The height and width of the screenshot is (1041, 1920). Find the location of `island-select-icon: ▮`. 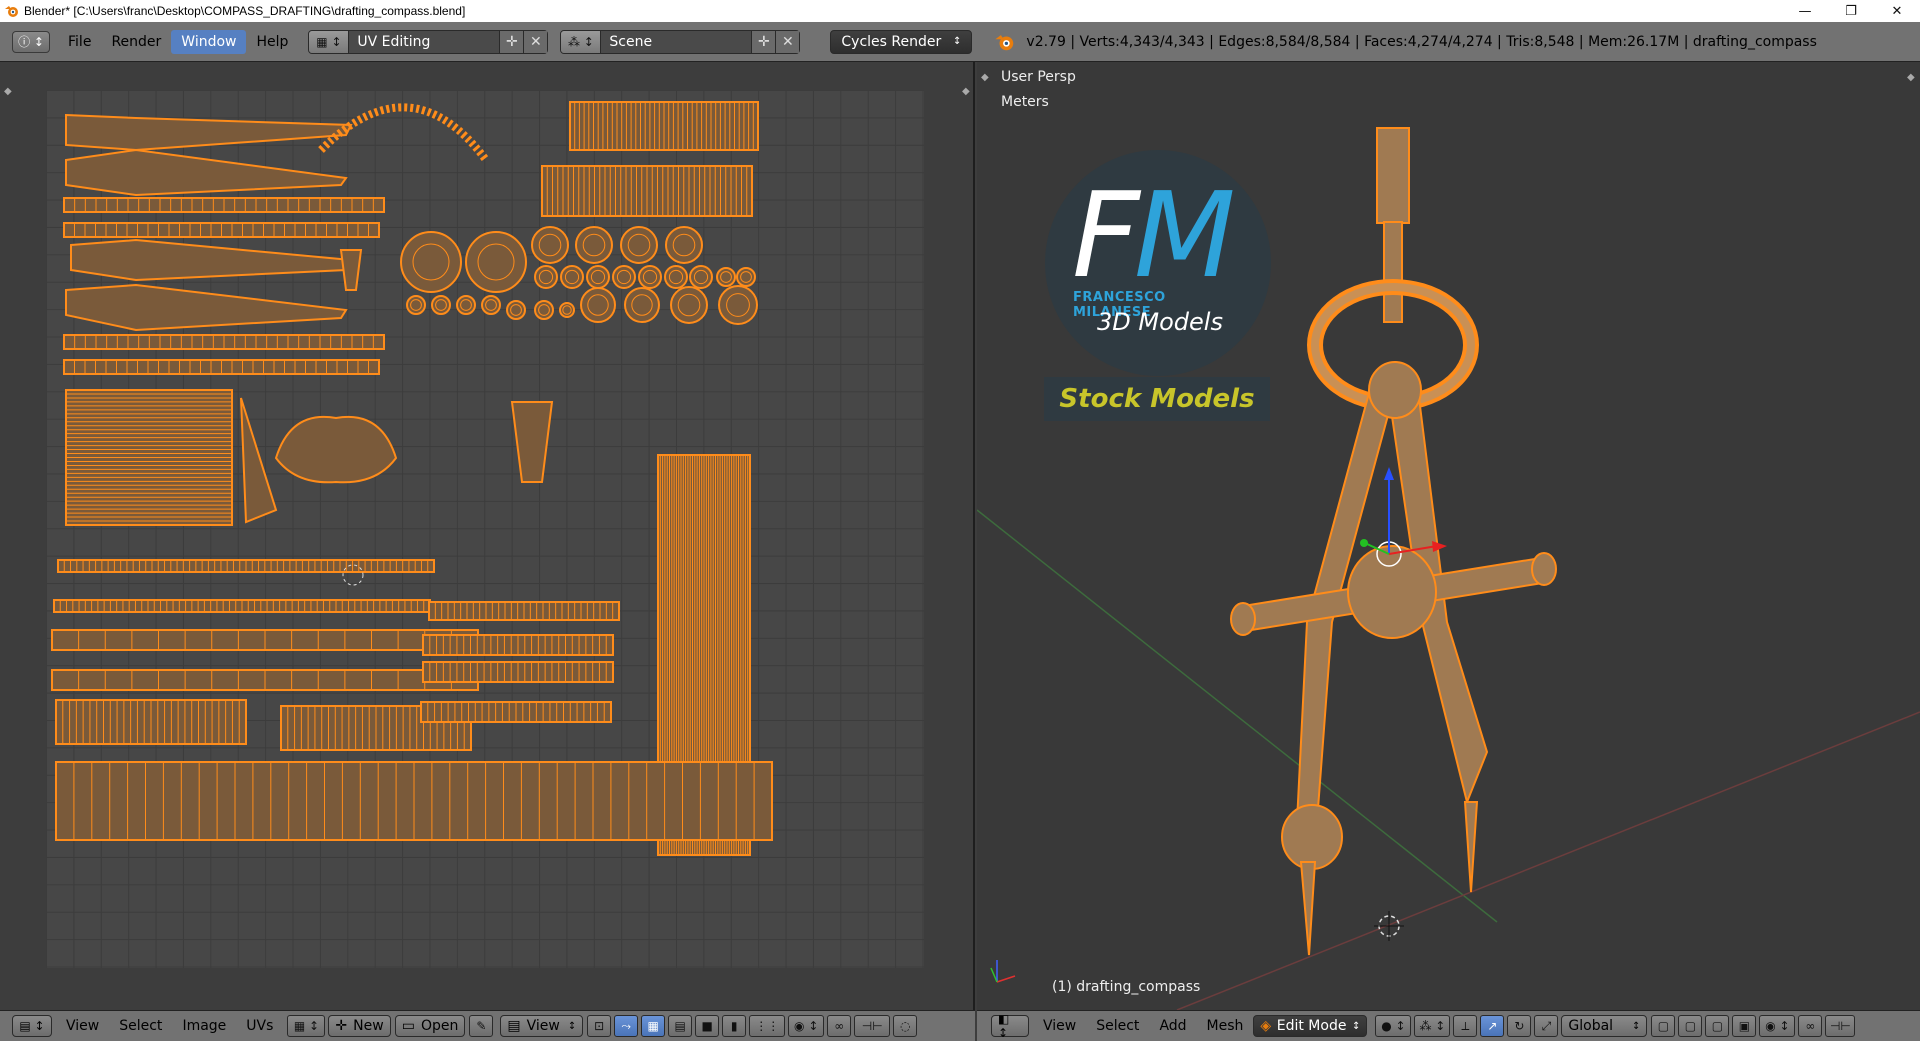

island-select-icon: ▮ is located at coordinates (734, 1026).